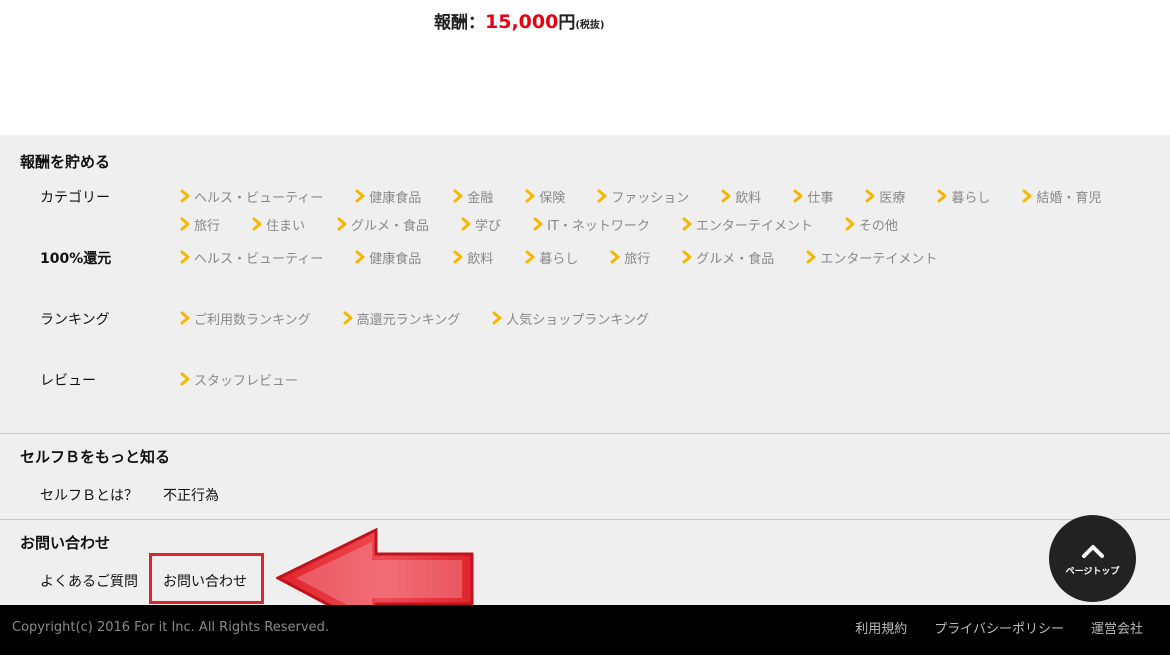 The image size is (1170, 655). I want to click on category-link: エンターテイメント, so click(746, 224).